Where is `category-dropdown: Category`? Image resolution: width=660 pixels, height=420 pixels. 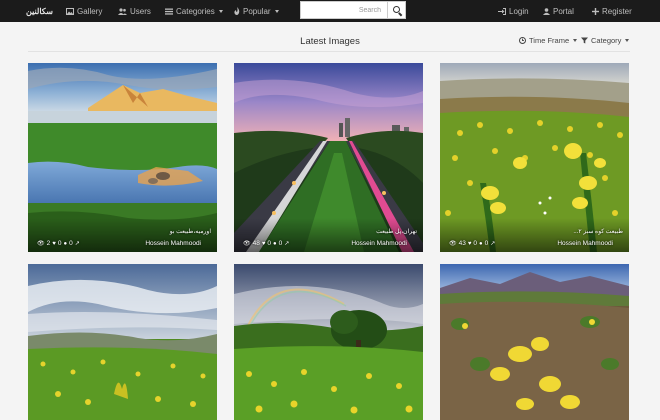
category-dropdown: Category is located at coordinates (605, 40).